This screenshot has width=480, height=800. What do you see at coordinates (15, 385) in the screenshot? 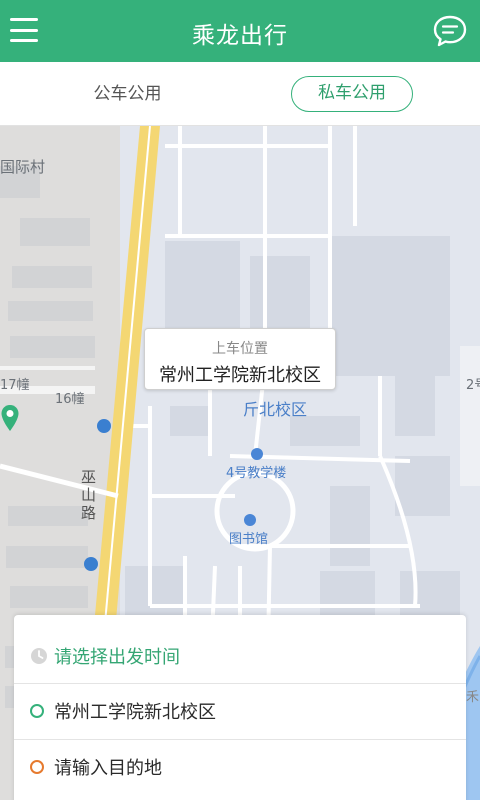
I see `map-label-building-17: 17幢` at bounding box center [15, 385].